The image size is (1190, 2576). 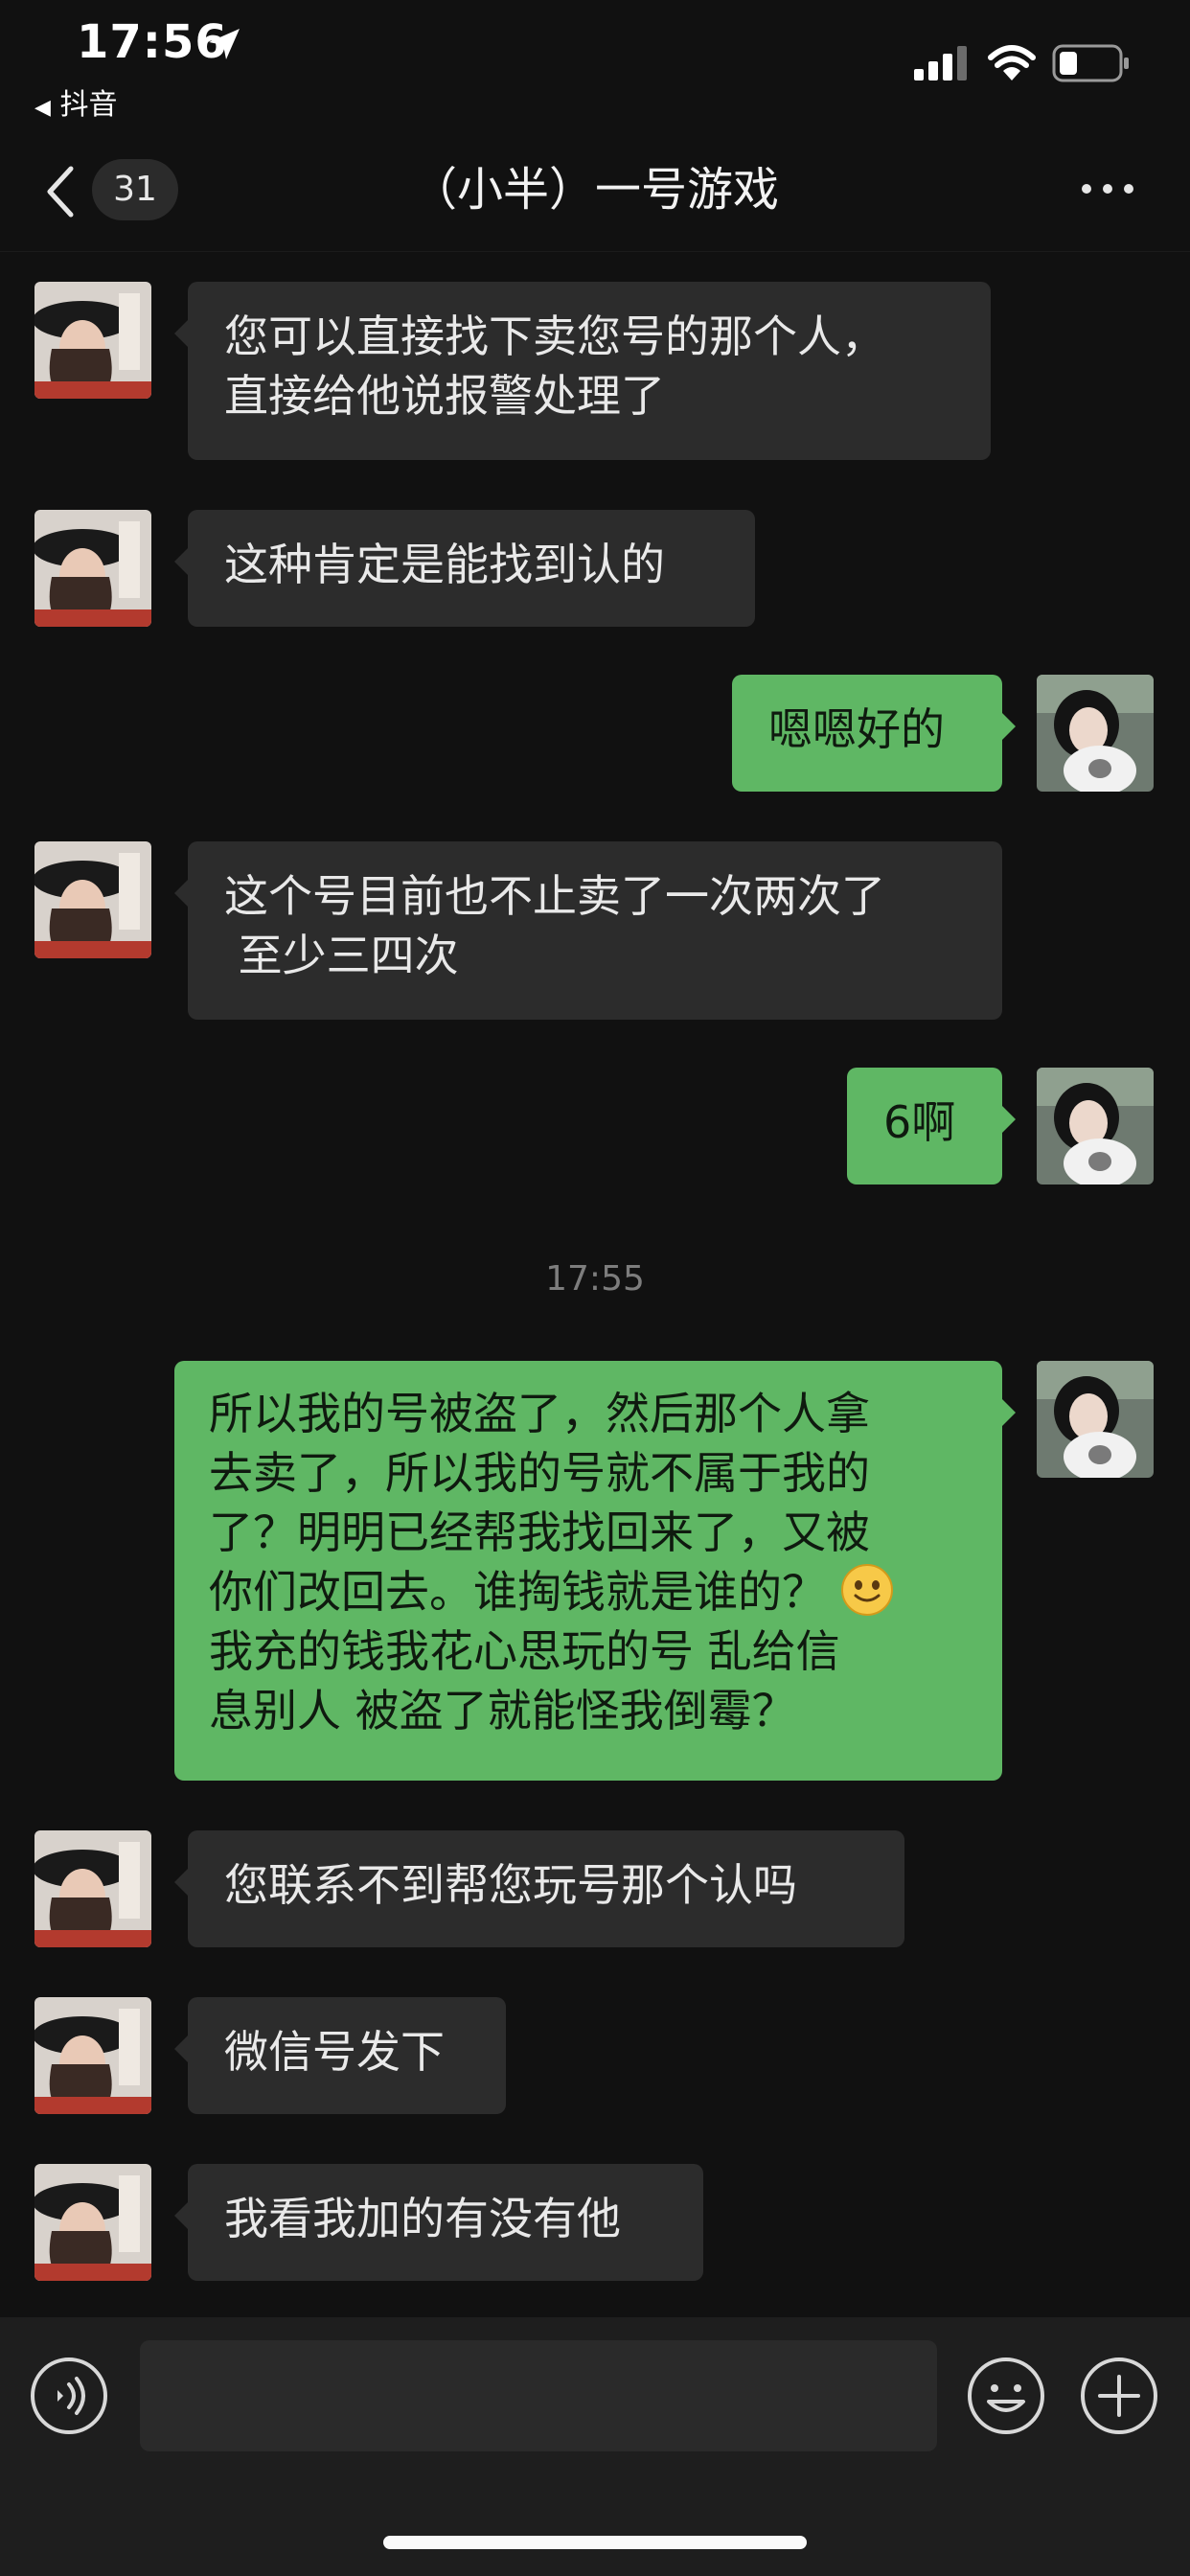 I want to click on message-timestamp: 17:55, so click(x=595, y=1279).